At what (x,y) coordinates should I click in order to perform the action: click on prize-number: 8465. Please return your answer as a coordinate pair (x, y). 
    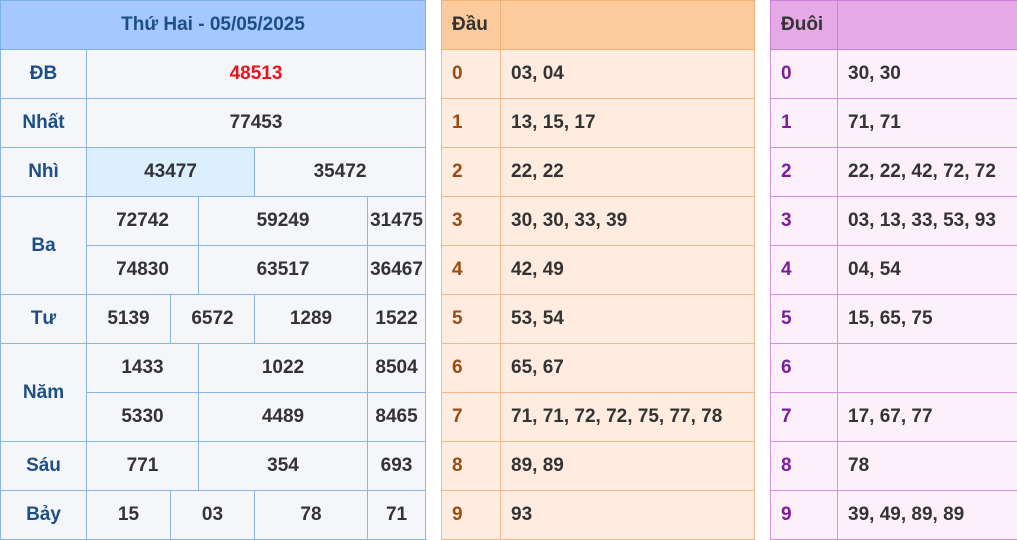
    Looking at the image, I should click on (397, 417).